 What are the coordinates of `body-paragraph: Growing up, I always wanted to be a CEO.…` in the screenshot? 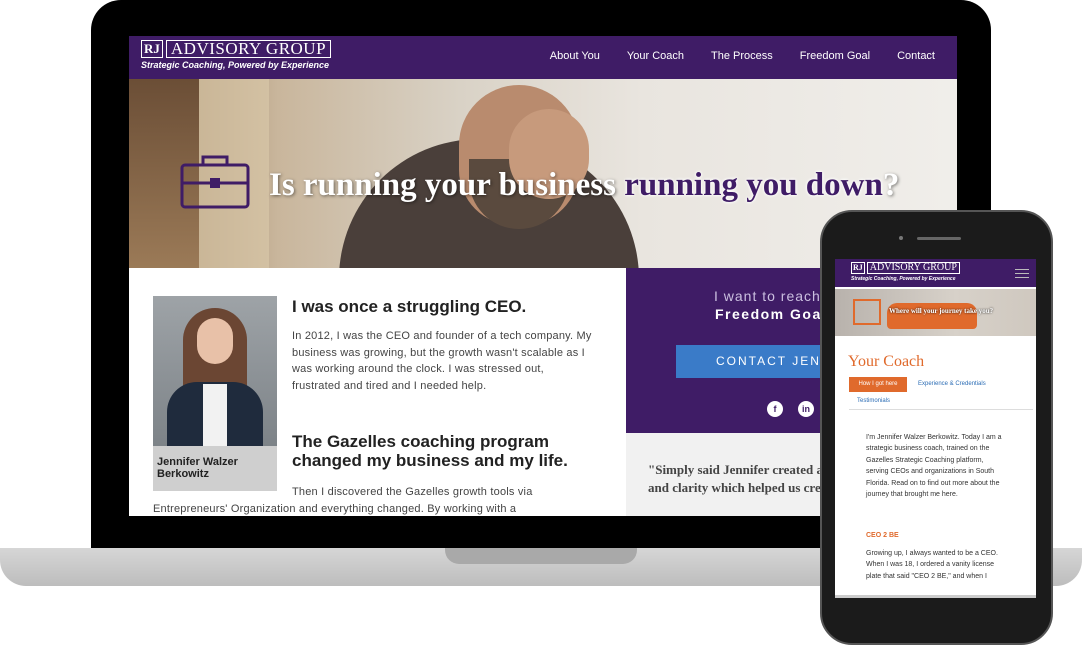 It's located at (932, 565).